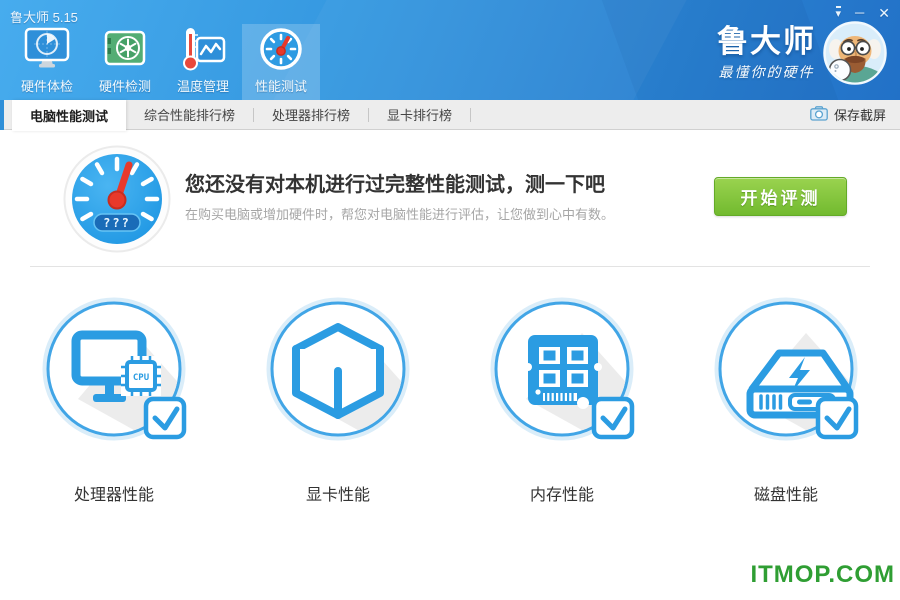 The image size is (900, 600). Describe the element at coordinates (47, 49) in the screenshot. I see `monitor-radar-icon` at that location.